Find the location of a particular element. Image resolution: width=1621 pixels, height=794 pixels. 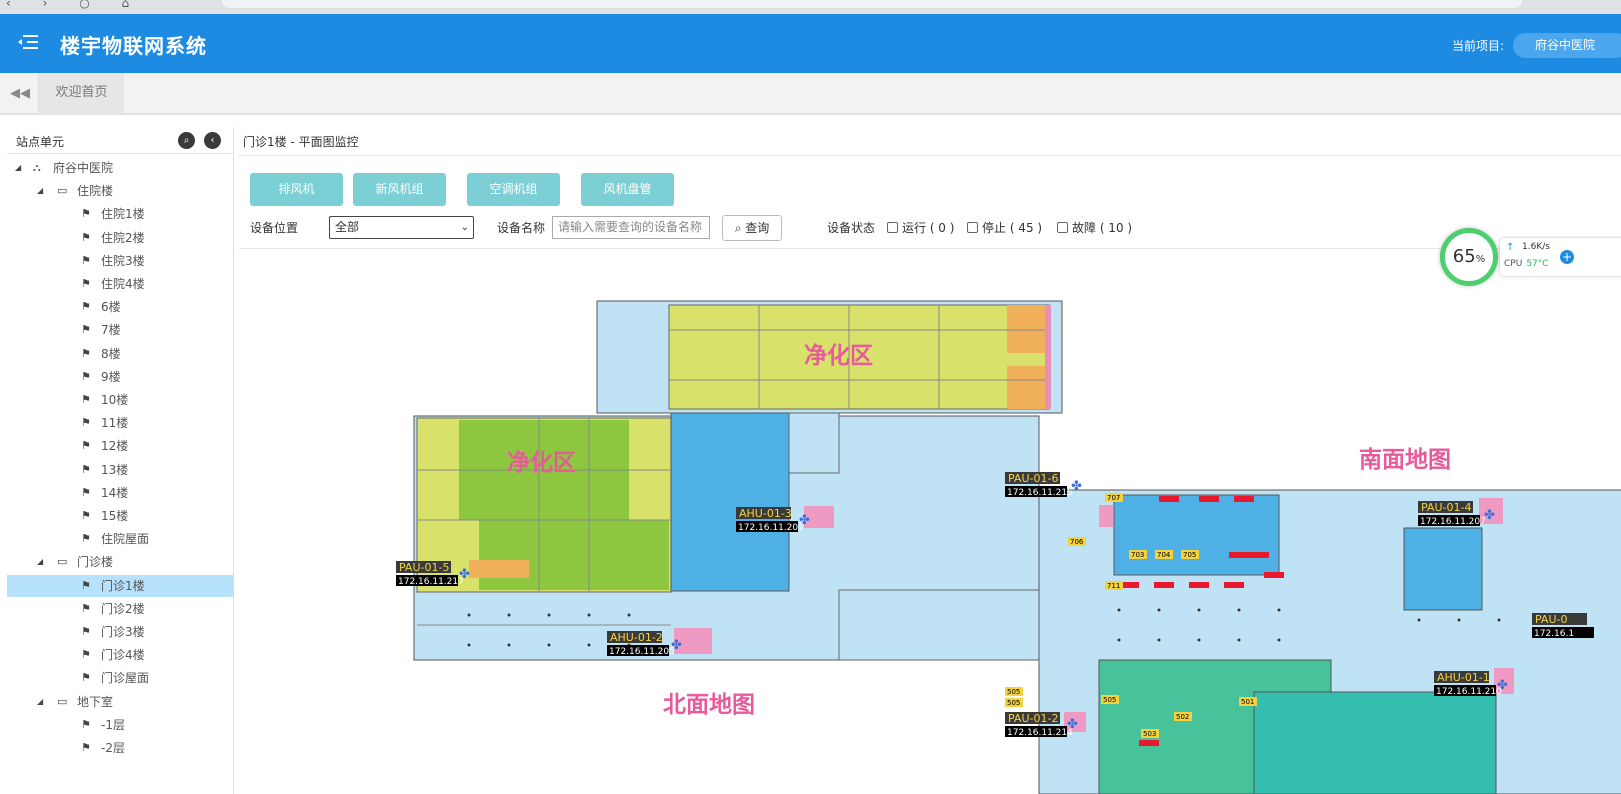

search-icon: ⌕ is located at coordinates (186, 140).